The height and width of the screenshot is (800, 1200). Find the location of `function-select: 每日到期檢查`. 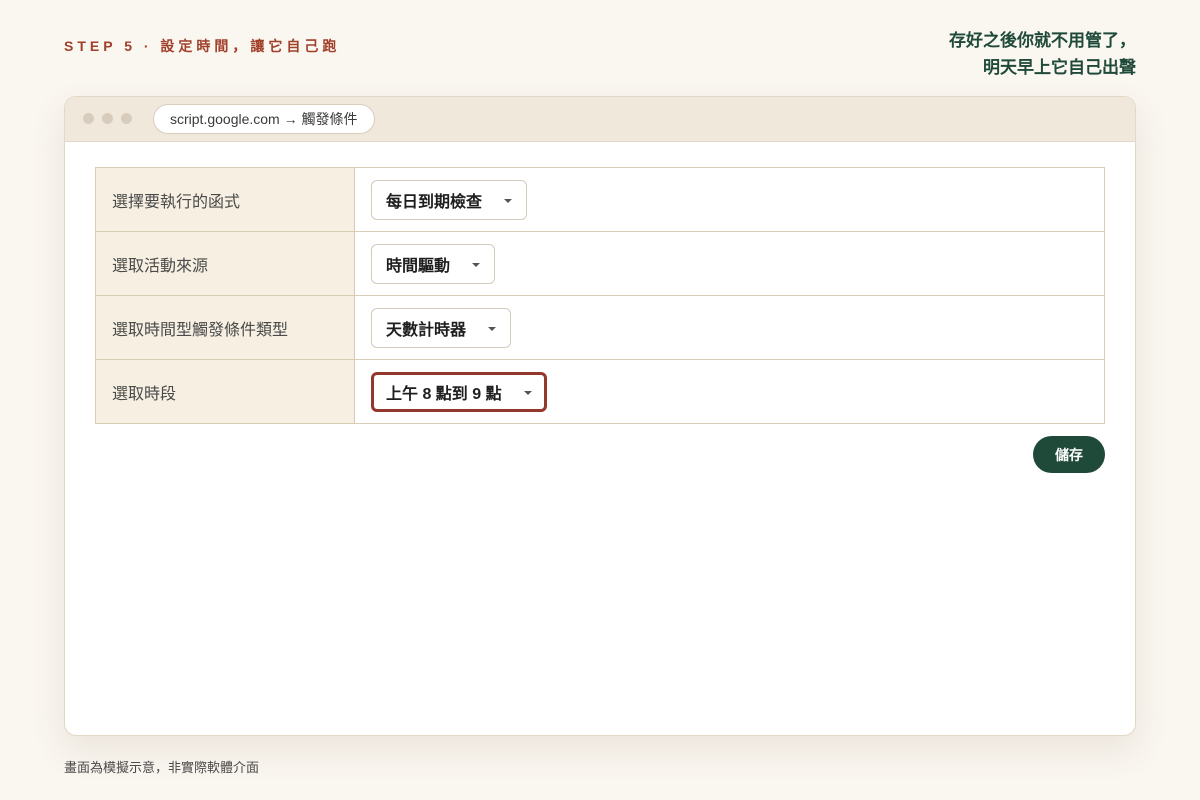

function-select: 每日到期檢查 is located at coordinates (449, 199).